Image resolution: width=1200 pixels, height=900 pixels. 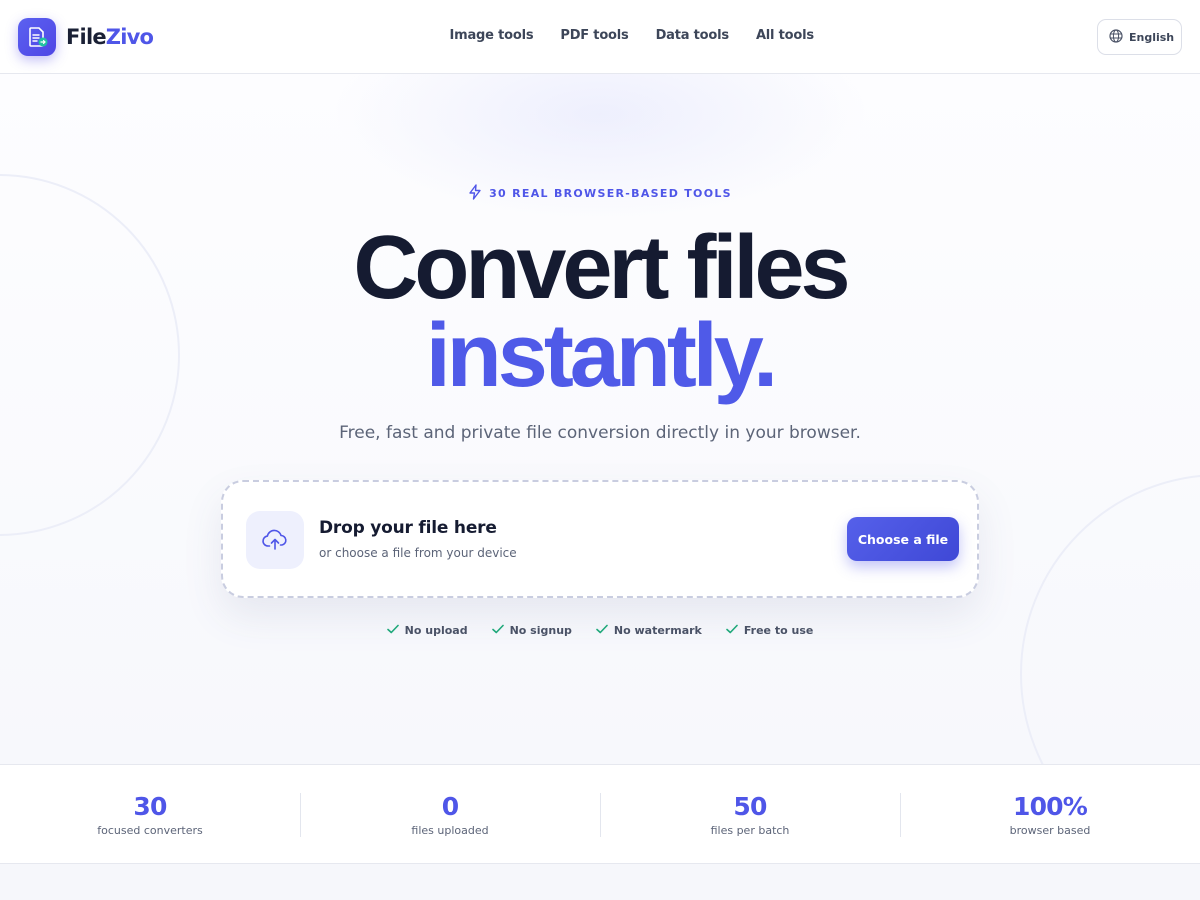 I want to click on feature-label: No watermark, so click(x=657, y=630).